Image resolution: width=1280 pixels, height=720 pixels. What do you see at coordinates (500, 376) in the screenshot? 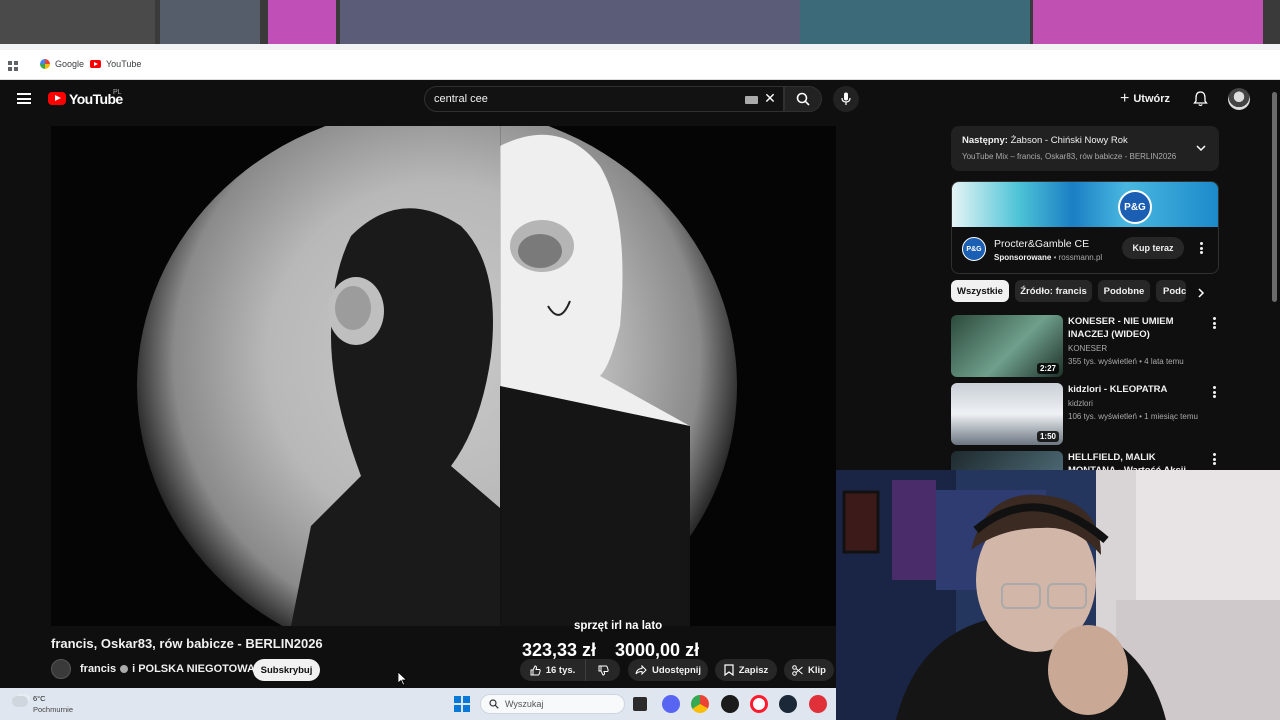
I see `split-line` at bounding box center [500, 376].